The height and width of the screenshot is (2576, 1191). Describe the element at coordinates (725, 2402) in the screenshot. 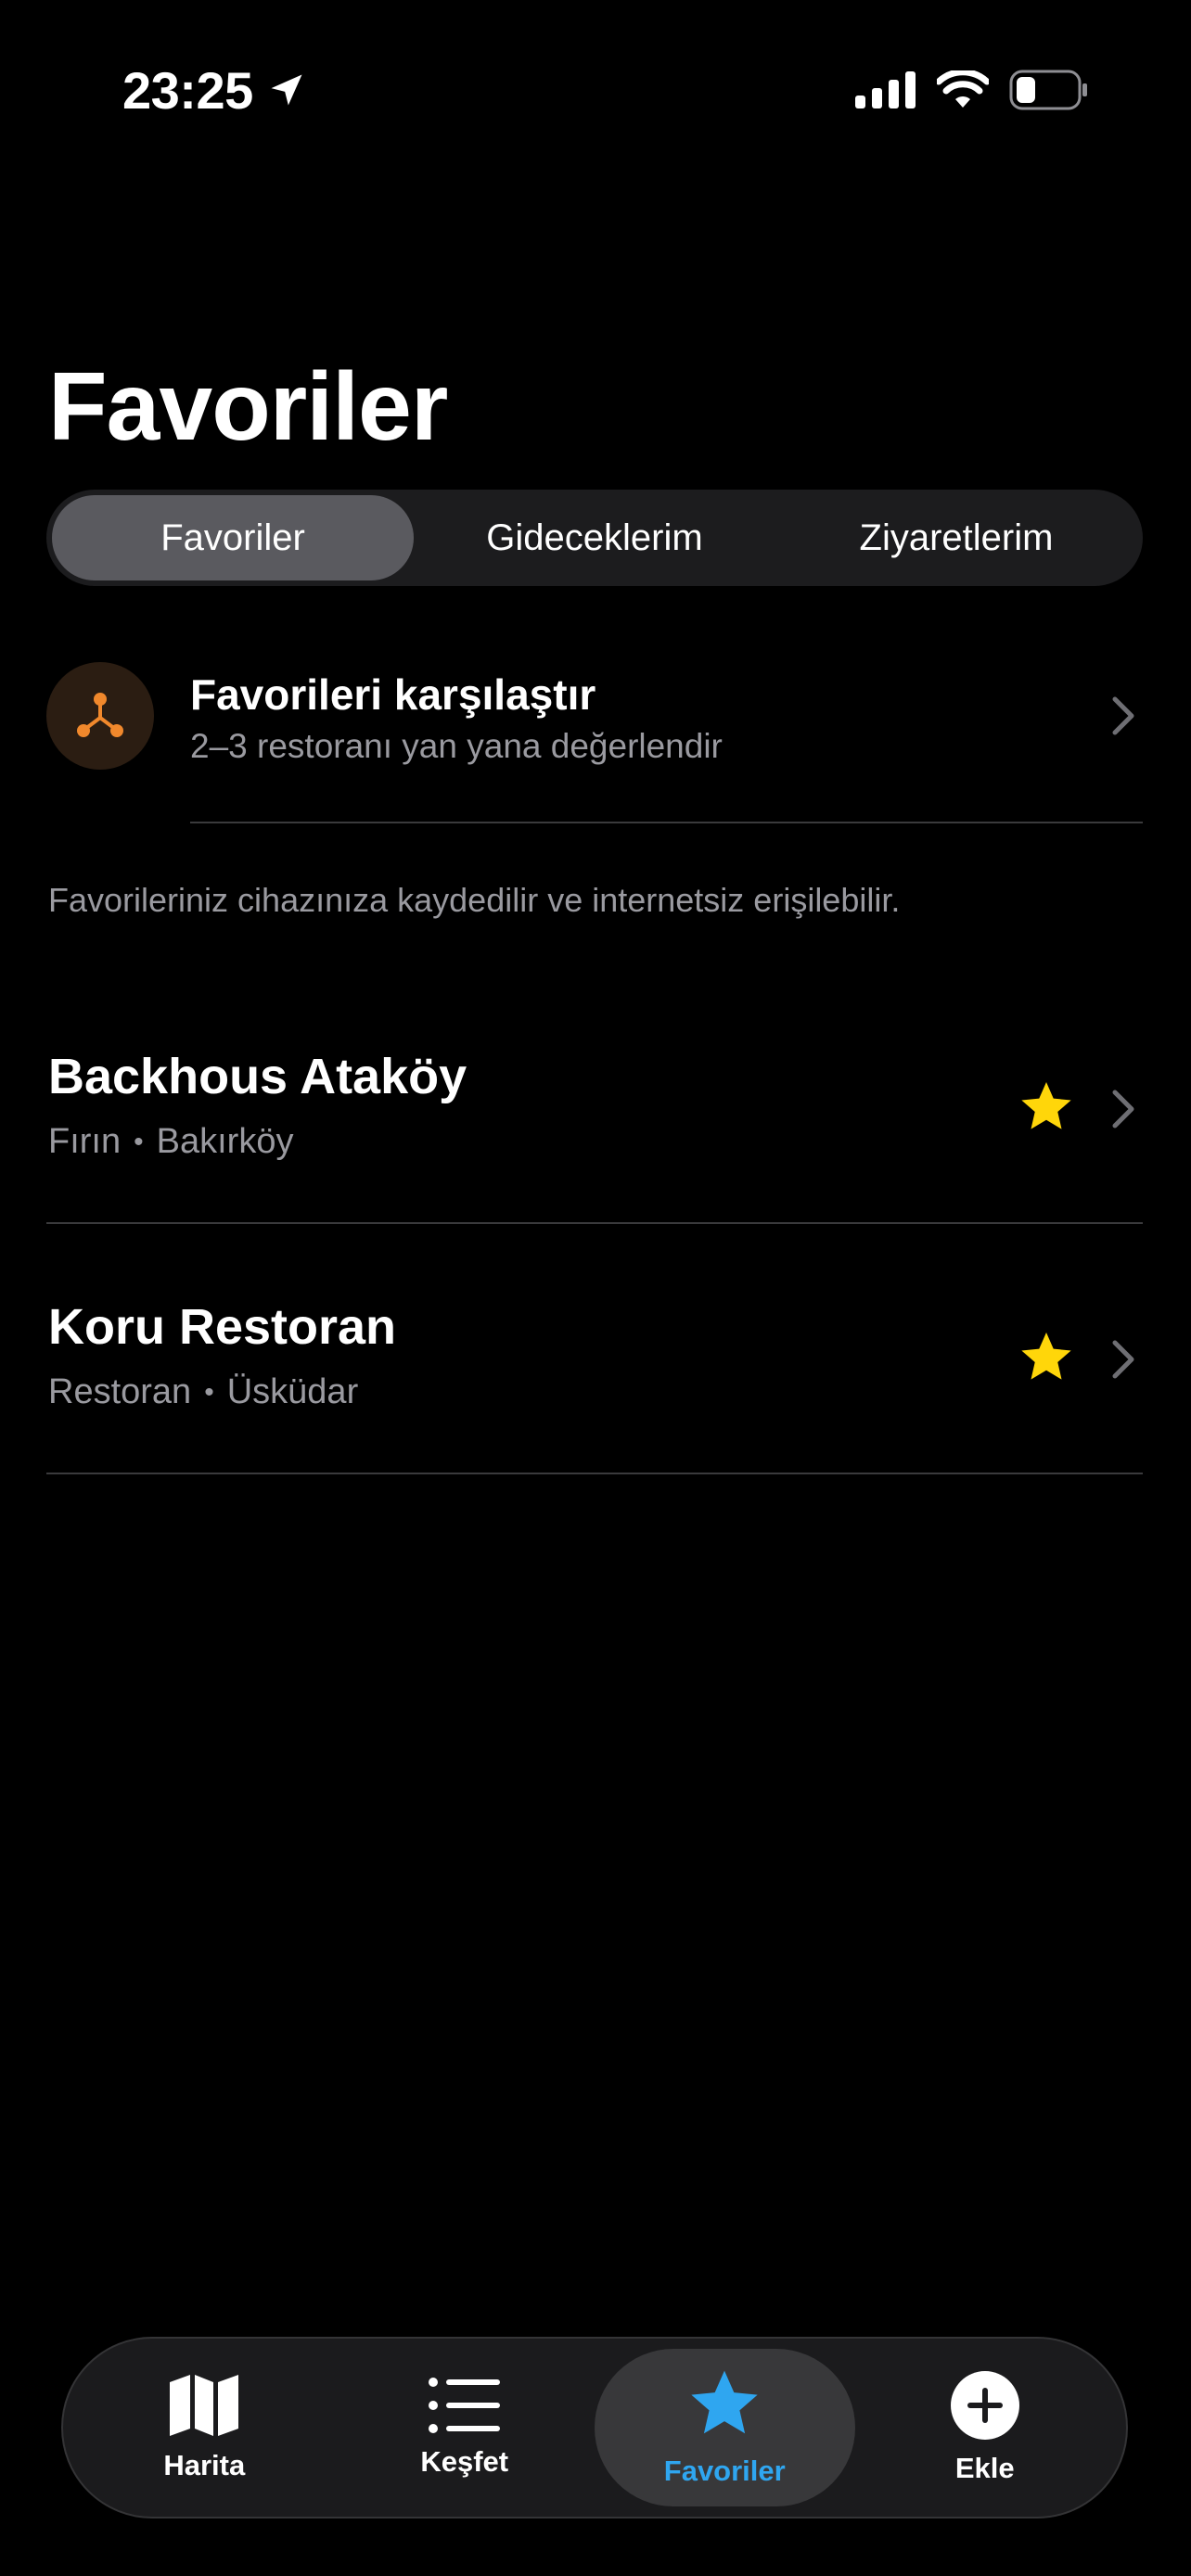

I see `star-icon` at that location.